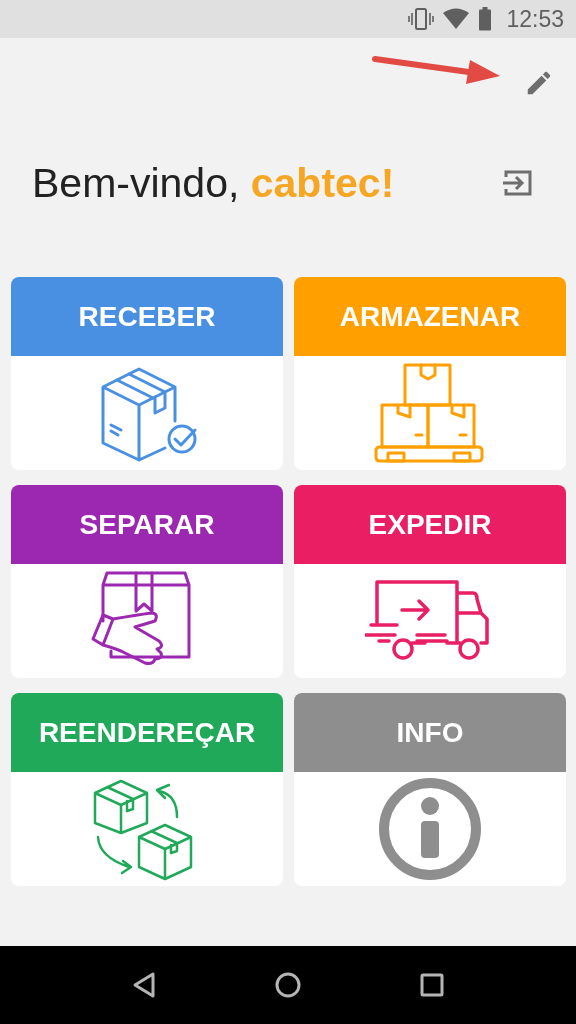 The height and width of the screenshot is (1024, 576). I want to click on menu-tile: EXPEDIR, so click(430, 581).